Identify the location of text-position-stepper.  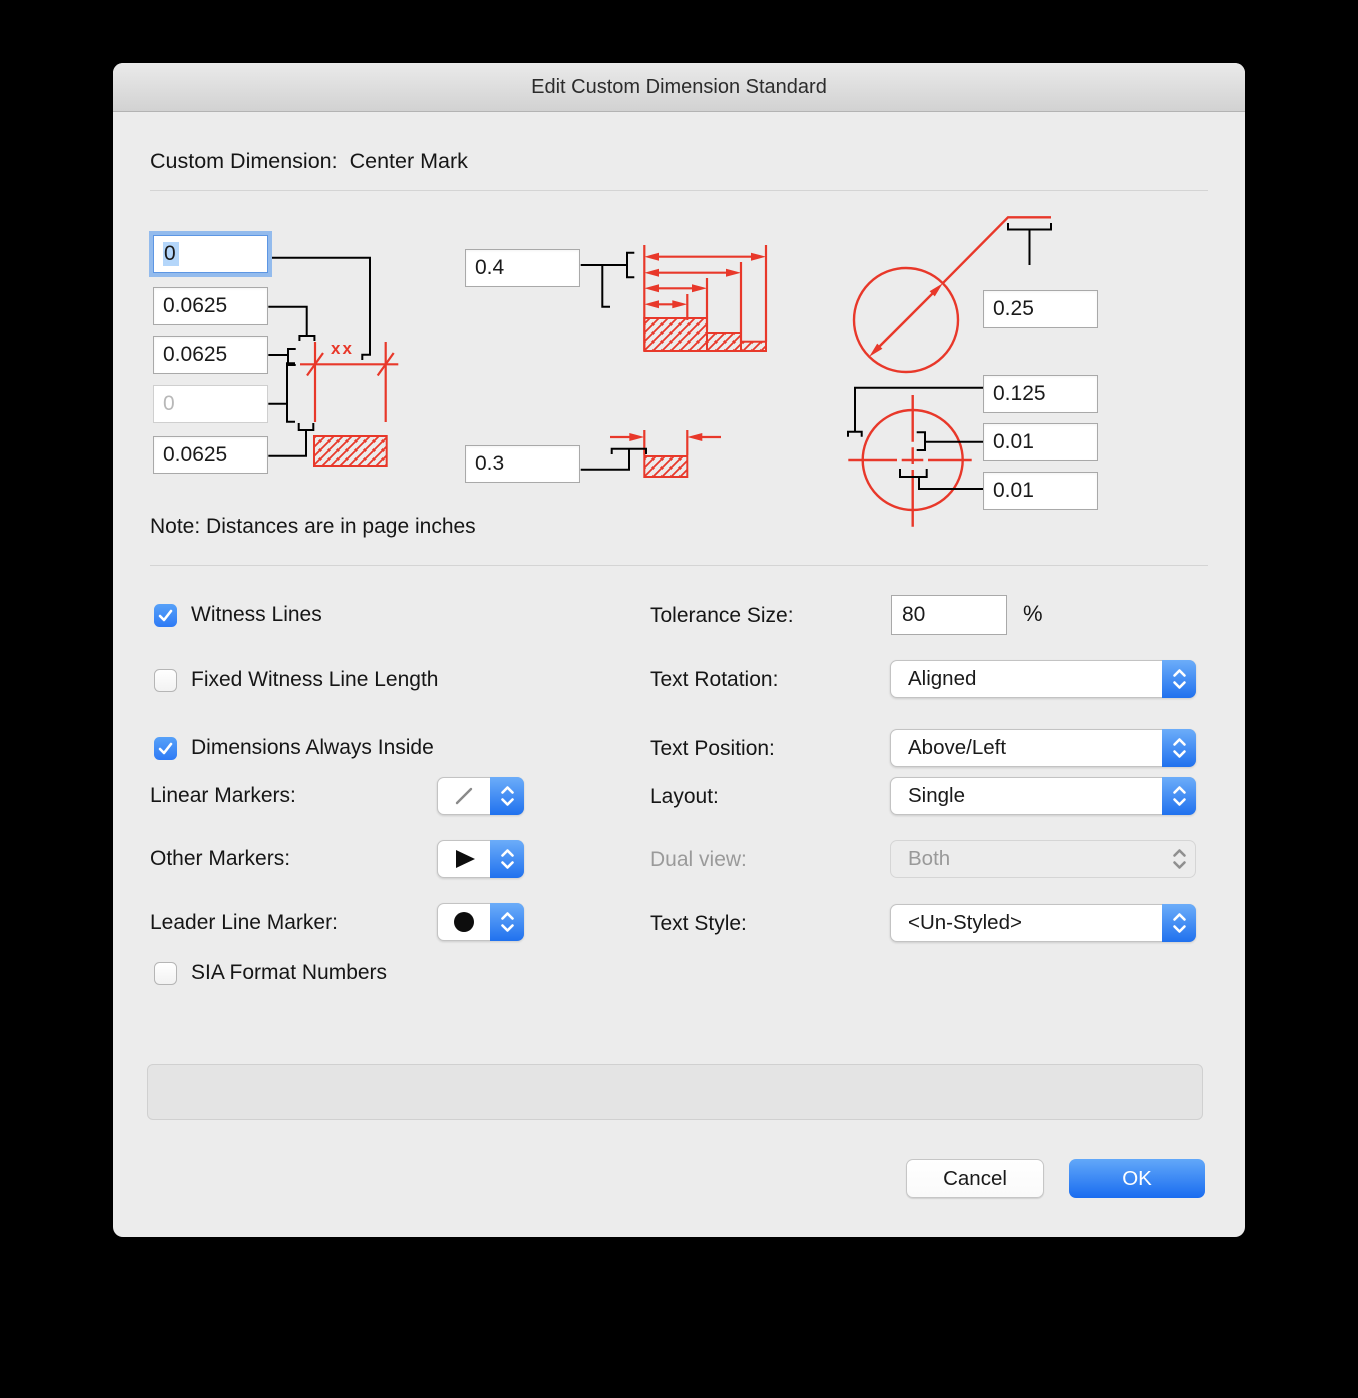
(1179, 748).